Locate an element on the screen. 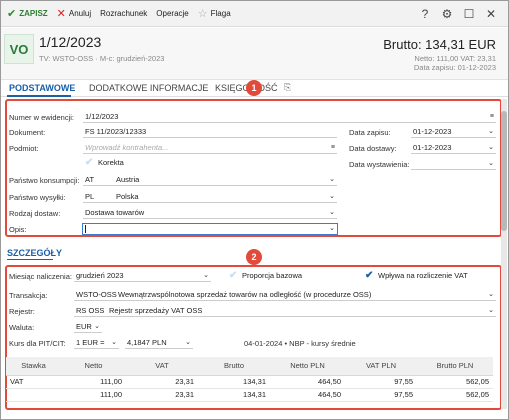 The height and width of the screenshot is (420, 509). column-header: VAT is located at coordinates (162, 366).